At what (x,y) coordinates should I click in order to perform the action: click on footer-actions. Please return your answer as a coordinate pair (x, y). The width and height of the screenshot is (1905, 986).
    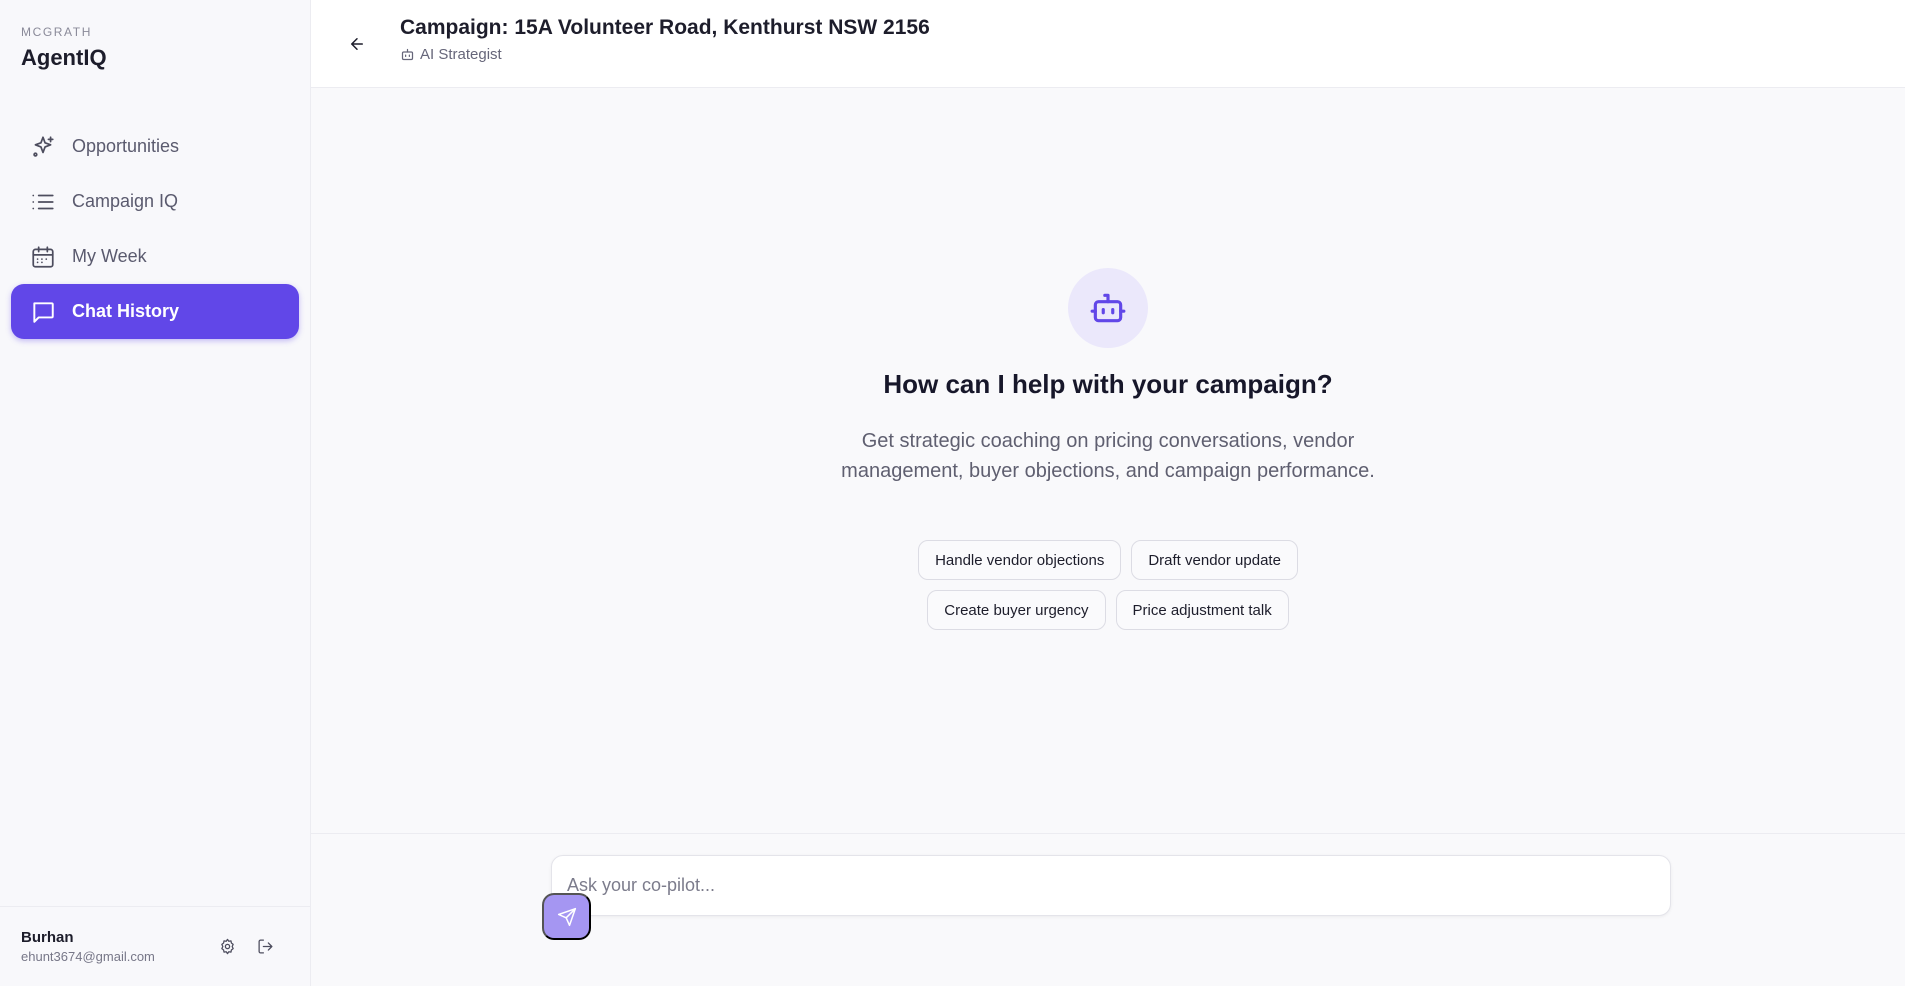
    Looking at the image, I should click on (246, 947).